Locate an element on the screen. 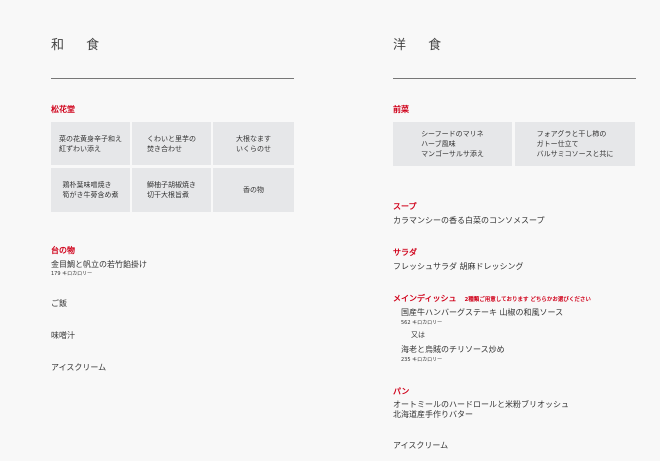 This screenshot has height=461, width=660. section-salad: サラダ is located at coordinates (405, 252).